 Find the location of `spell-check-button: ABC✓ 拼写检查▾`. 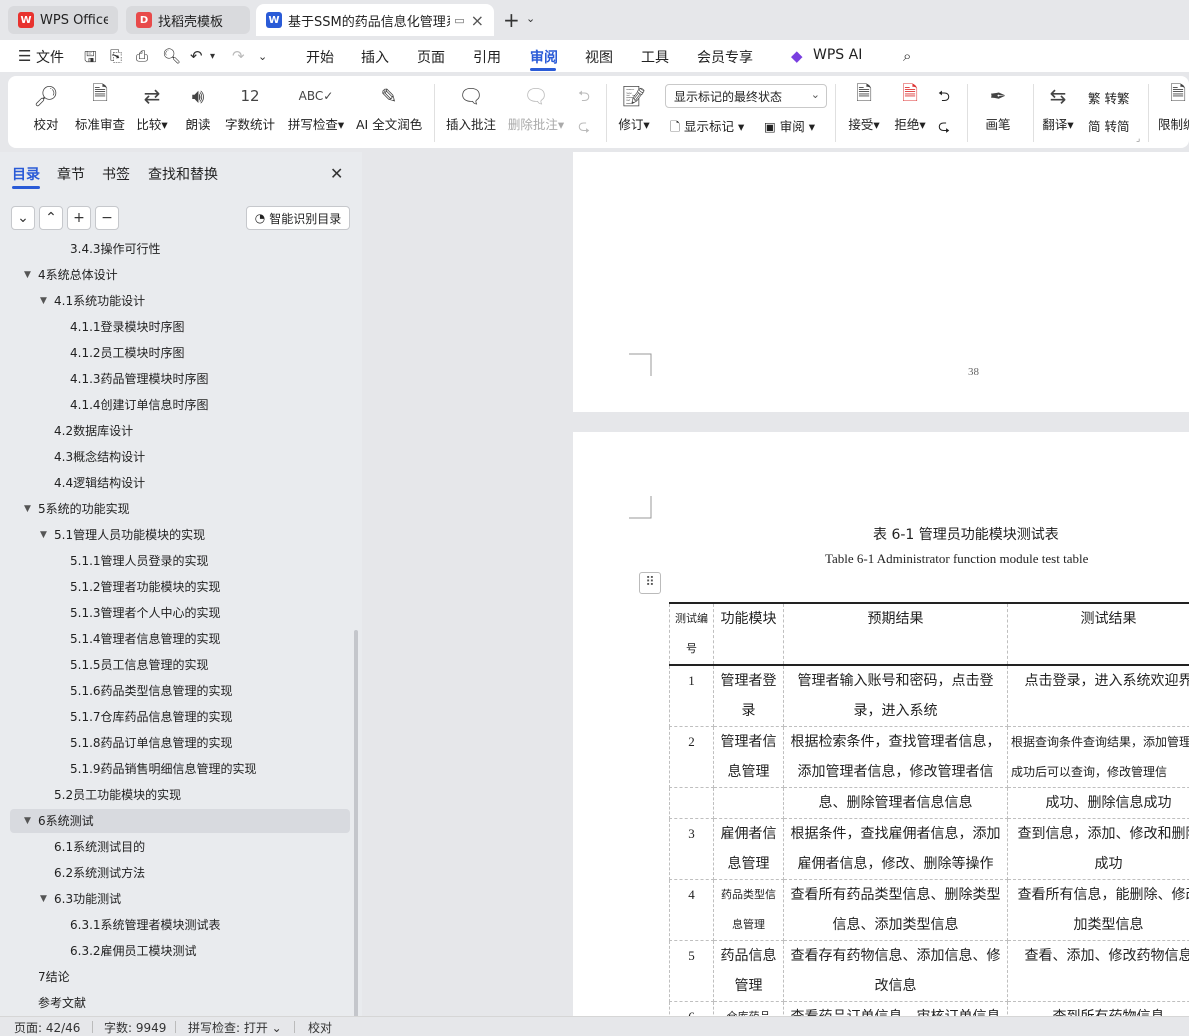

spell-check-button: ABC✓ 拼写检查▾ is located at coordinates (316, 107).